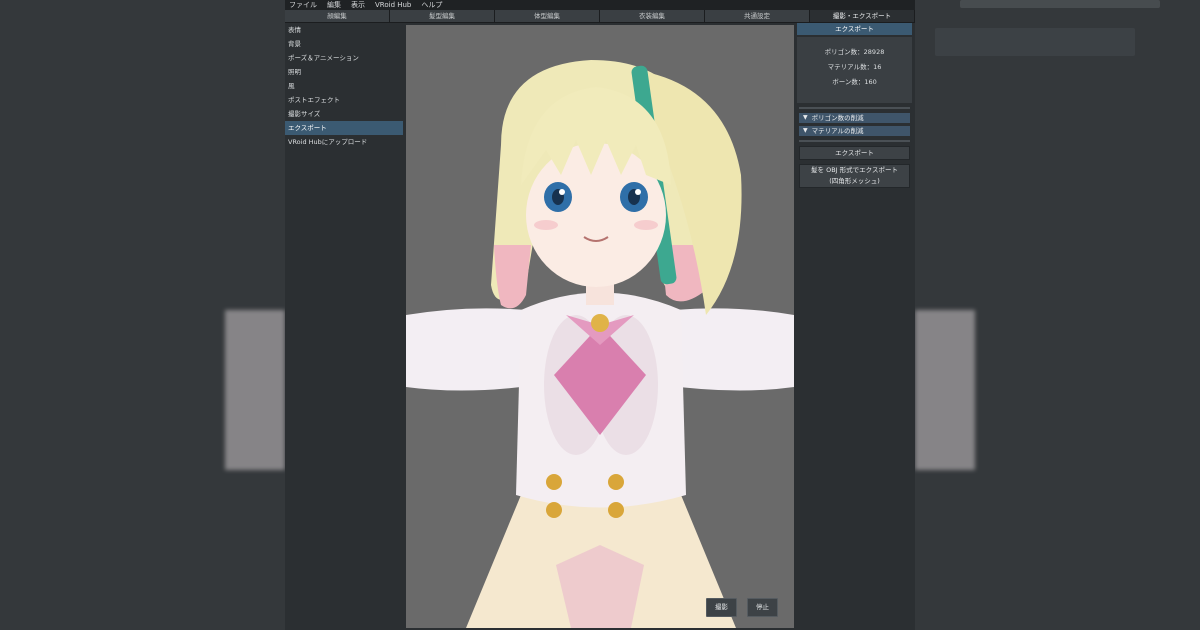 The width and height of the screenshot is (1200, 630). What do you see at coordinates (344, 114) in the screenshot?
I see `sidebar-item-capture-size: 撮影サイズ` at bounding box center [344, 114].